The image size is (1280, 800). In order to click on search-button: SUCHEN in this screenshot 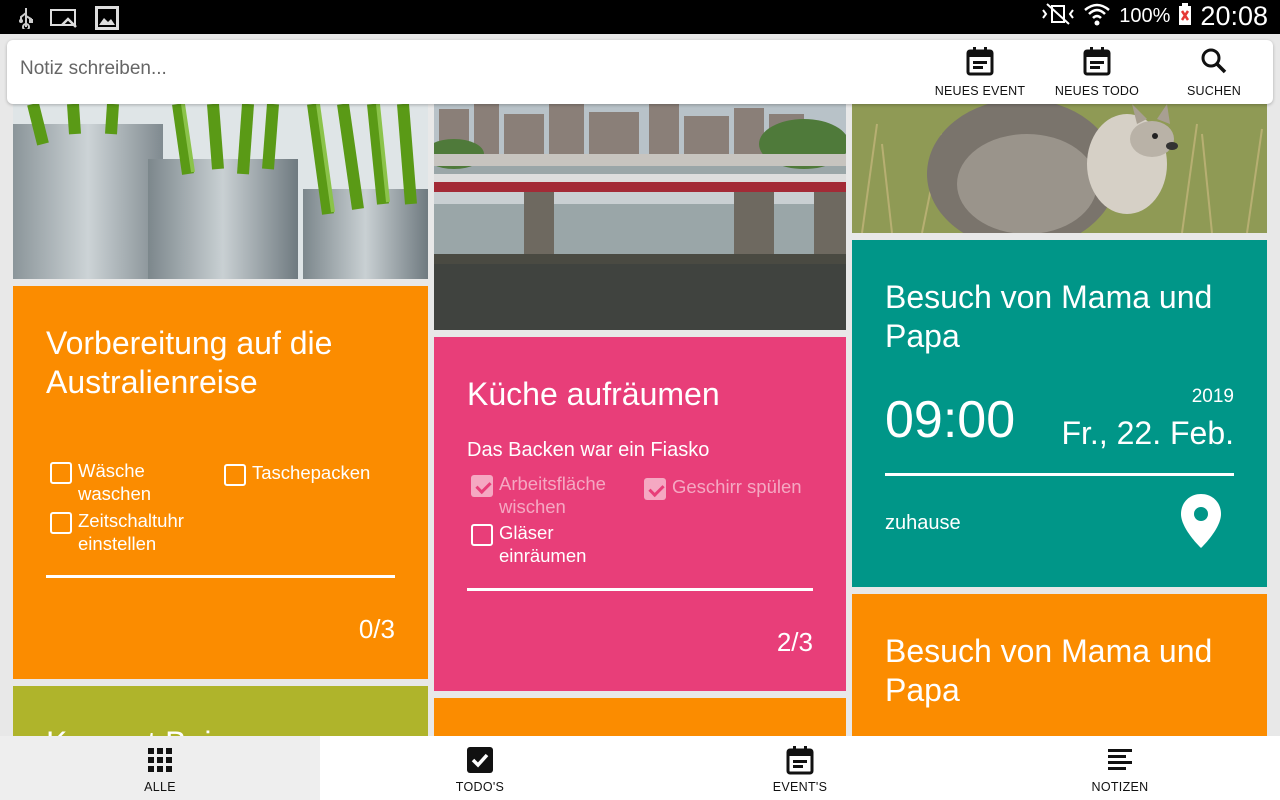, I will do `click(1214, 72)`.